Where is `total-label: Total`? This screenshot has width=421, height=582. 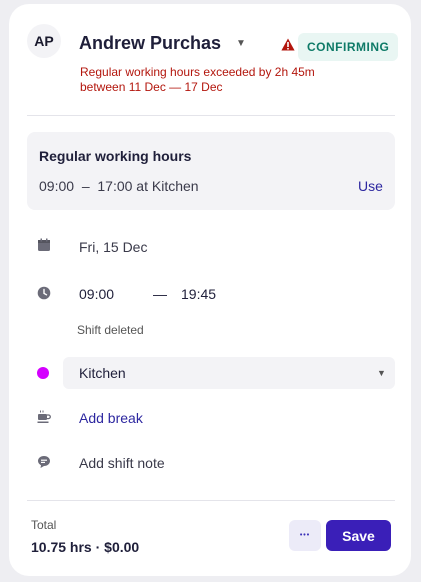
total-label: Total is located at coordinates (44, 525).